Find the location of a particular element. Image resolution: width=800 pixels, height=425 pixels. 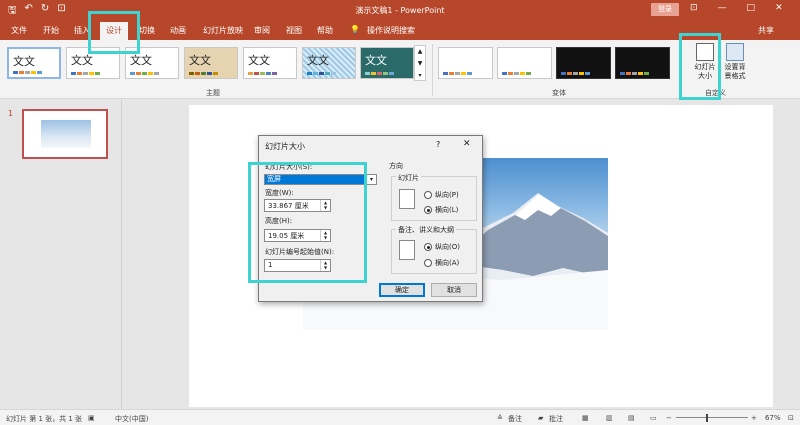

slide-counter: 幻灯片 第 1 张，共 1 张 is located at coordinates (44, 419).